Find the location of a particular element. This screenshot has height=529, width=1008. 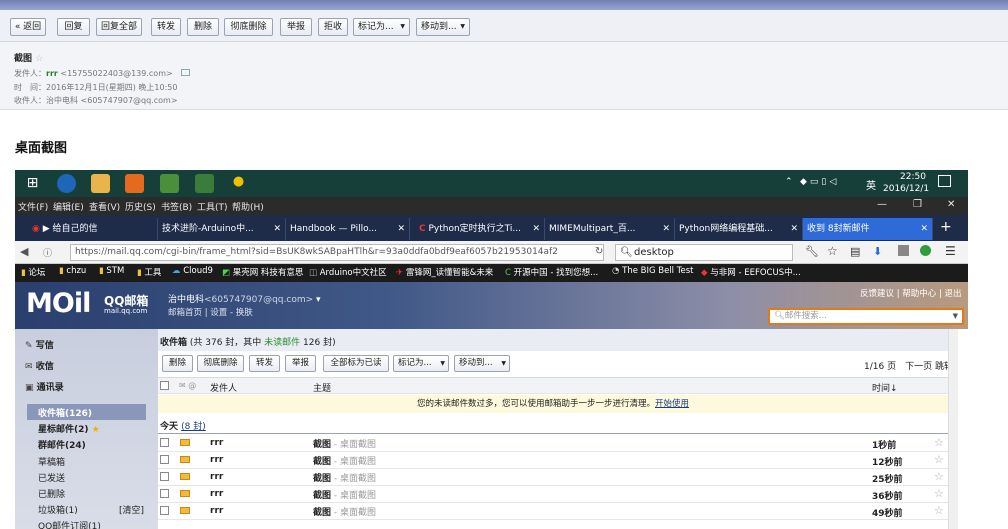

bookmark-item: ▮ chzu is located at coordinates (72, 271).